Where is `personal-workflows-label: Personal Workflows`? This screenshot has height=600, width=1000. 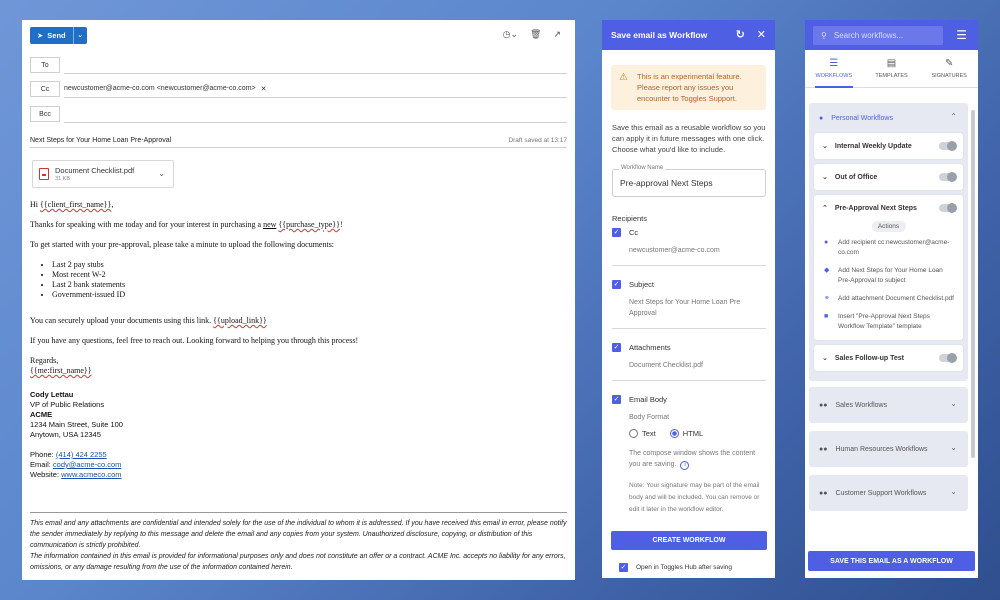
personal-workflows-label: Personal Workflows is located at coordinates (862, 118).